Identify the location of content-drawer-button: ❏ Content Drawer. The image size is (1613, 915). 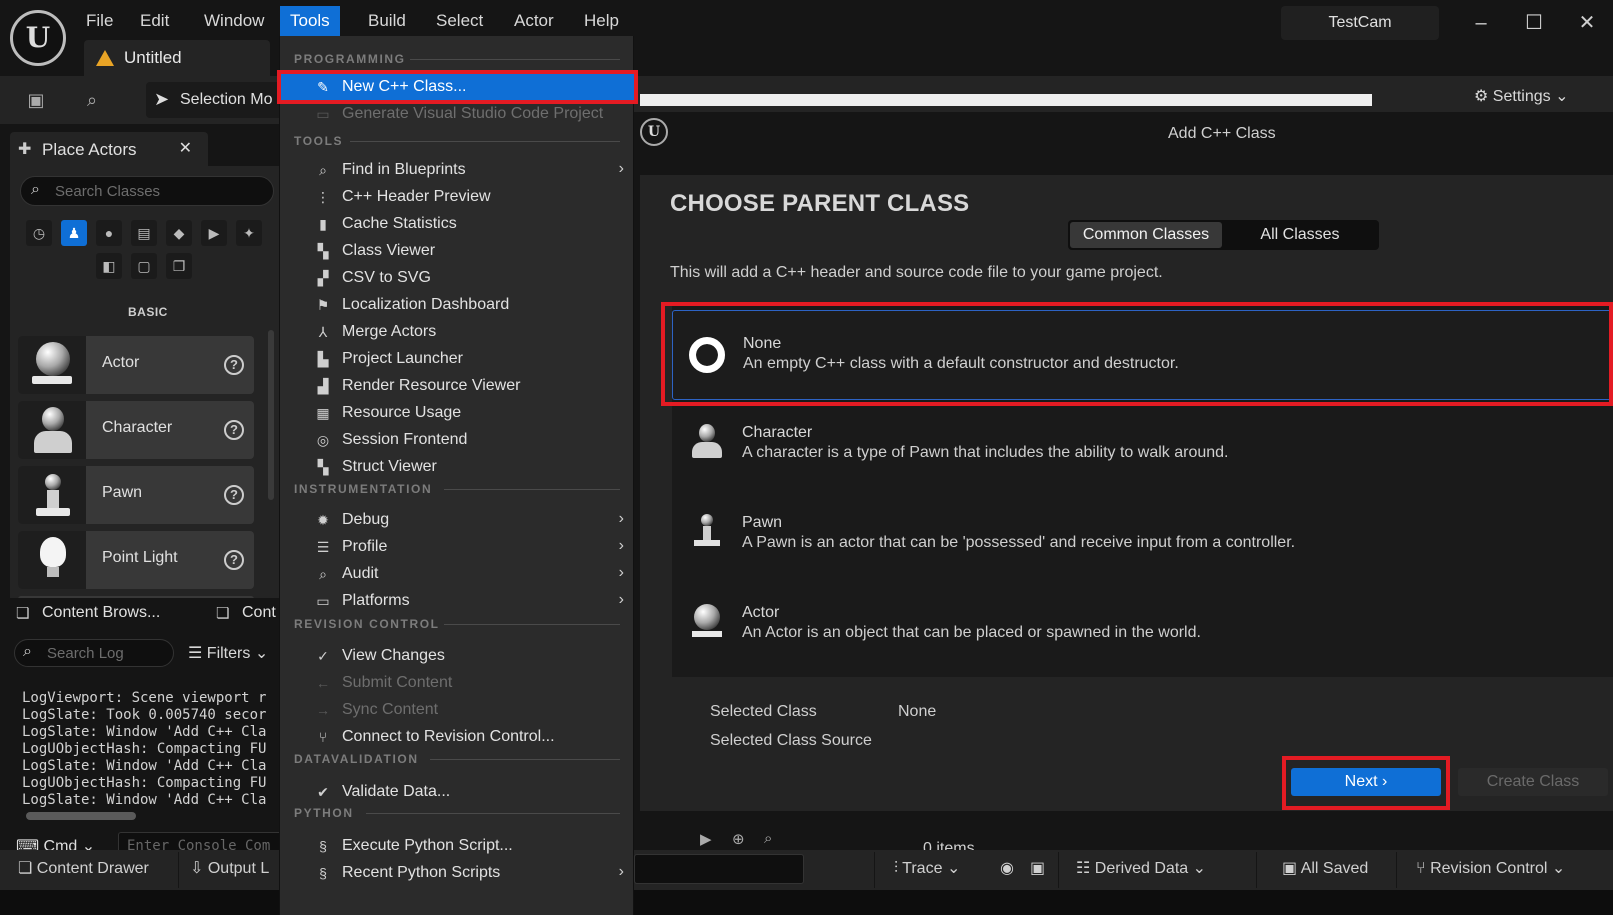
(83, 868).